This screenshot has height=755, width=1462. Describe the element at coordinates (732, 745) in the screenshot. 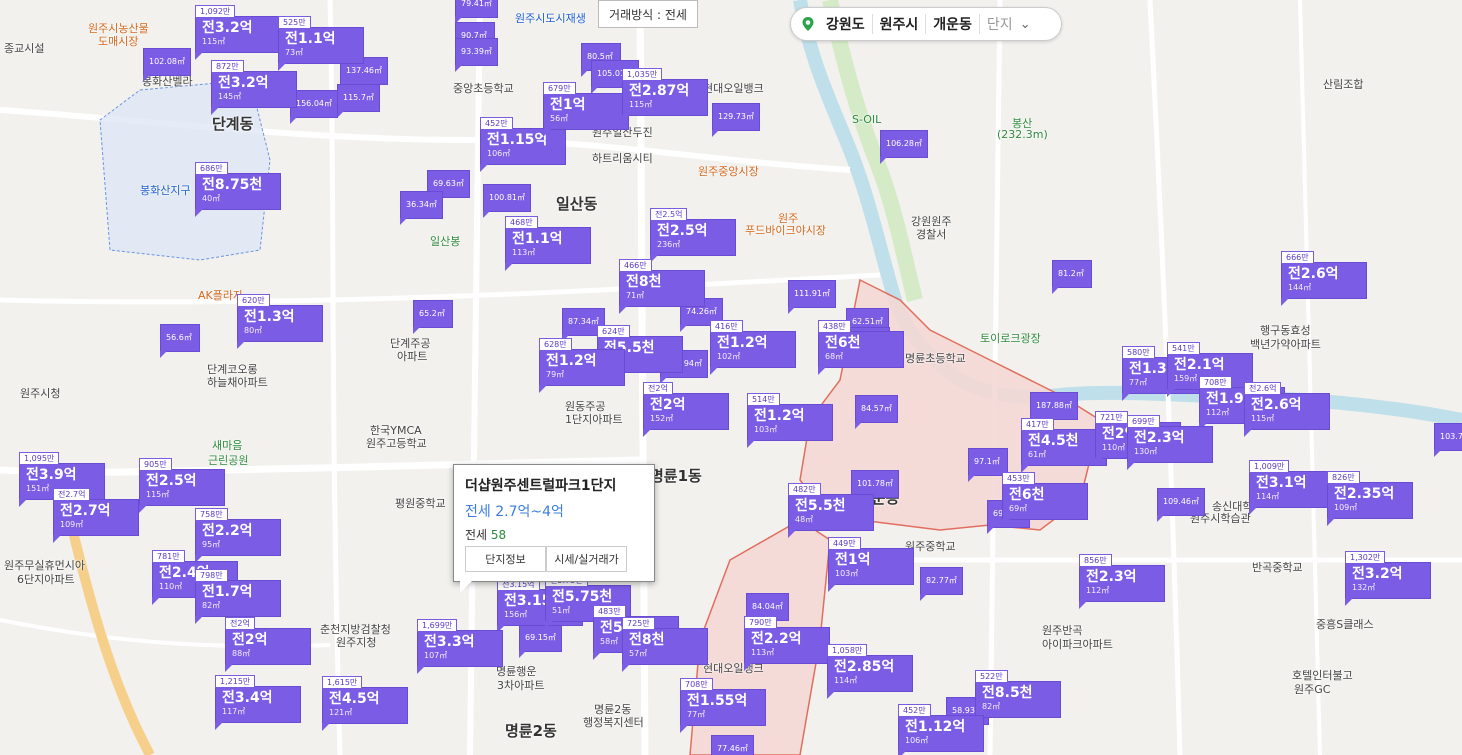

I see `area-marker: 77.46㎡` at that location.